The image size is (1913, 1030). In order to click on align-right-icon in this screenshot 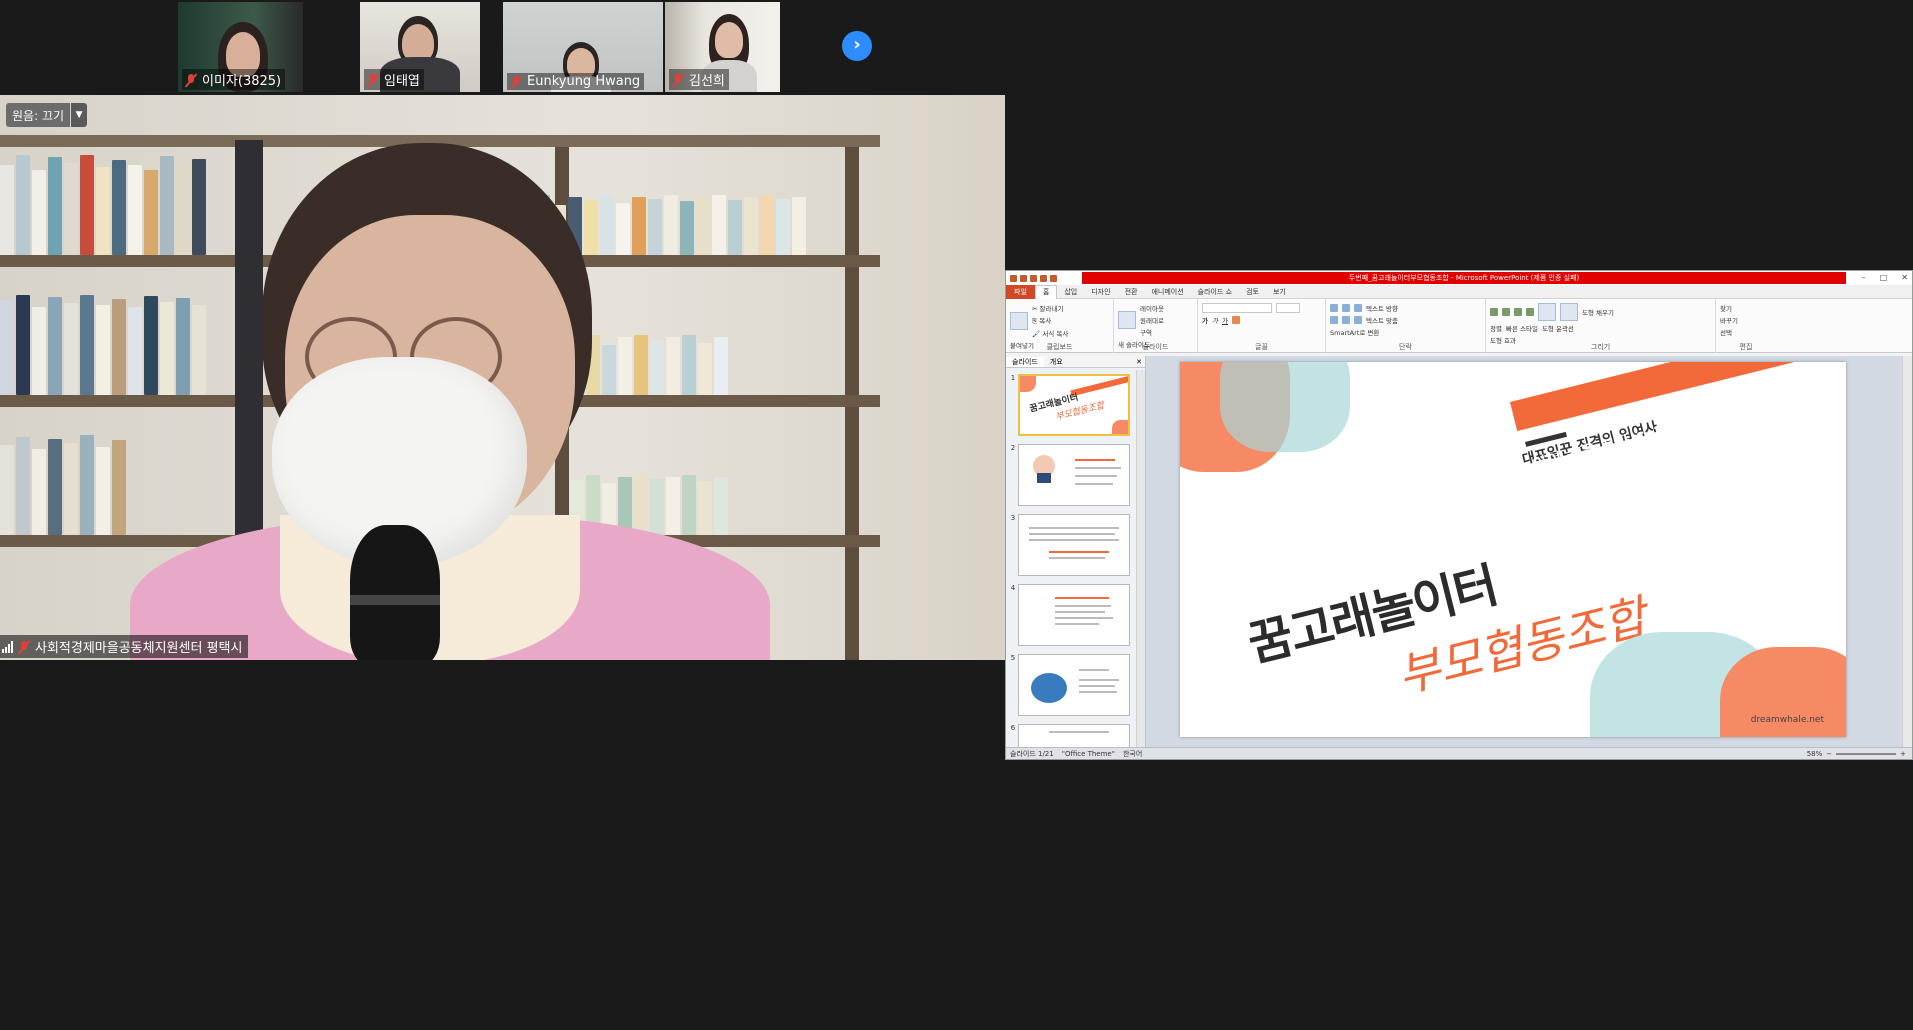, I will do `click(1358, 320)`.